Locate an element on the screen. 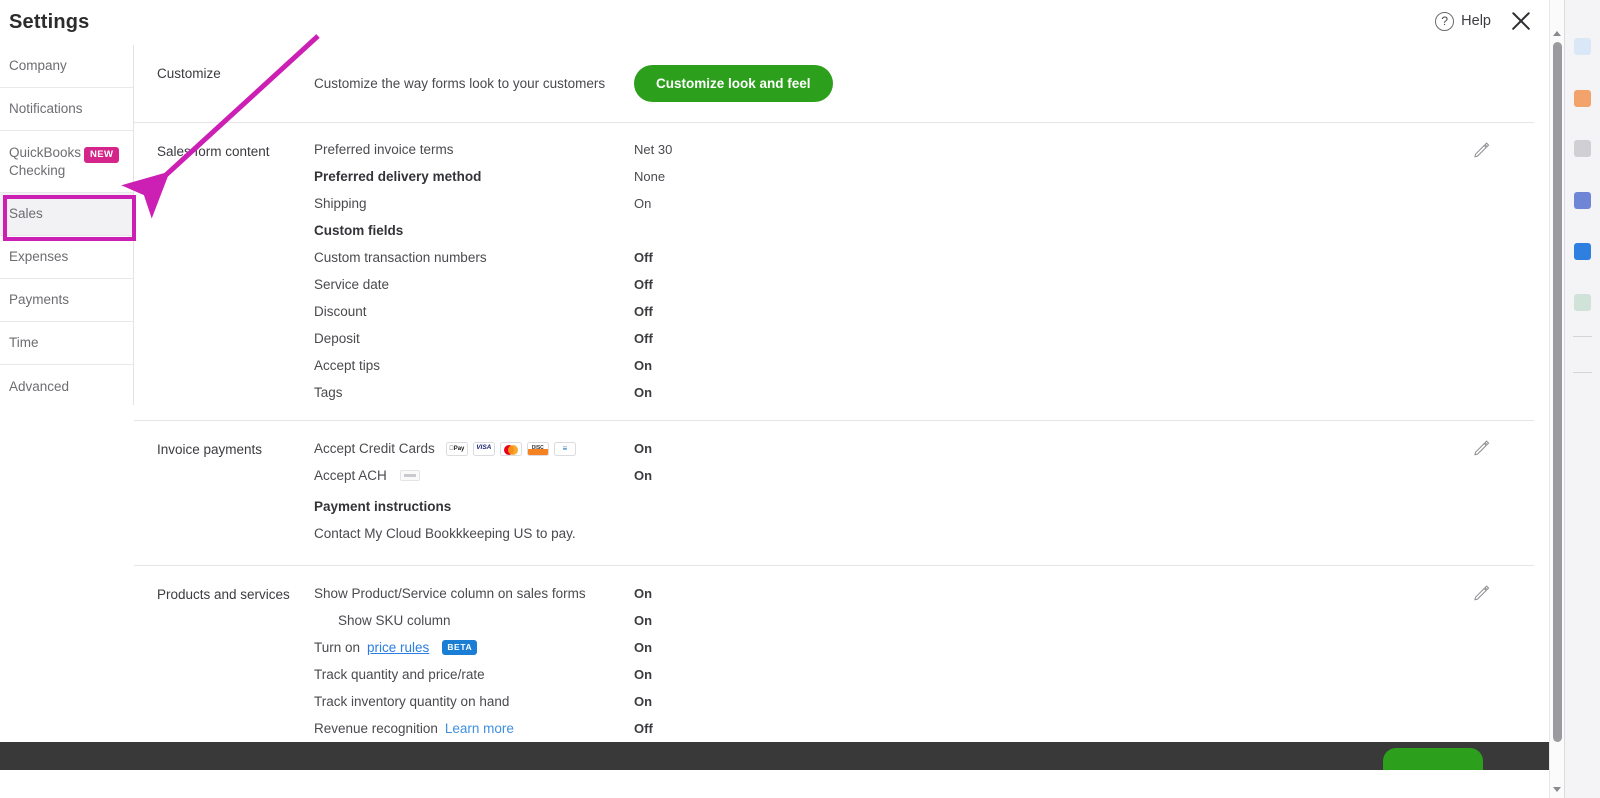 The height and width of the screenshot is (798, 1600). price-rules-prefix: Turn on is located at coordinates (337, 647).